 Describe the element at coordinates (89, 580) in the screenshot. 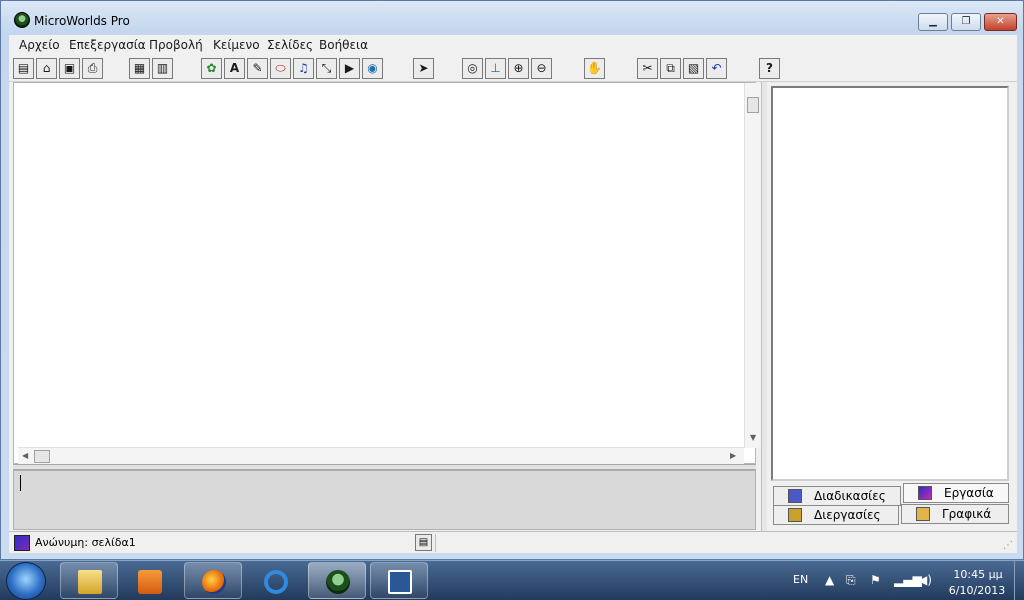

I see `explorer-icon` at that location.